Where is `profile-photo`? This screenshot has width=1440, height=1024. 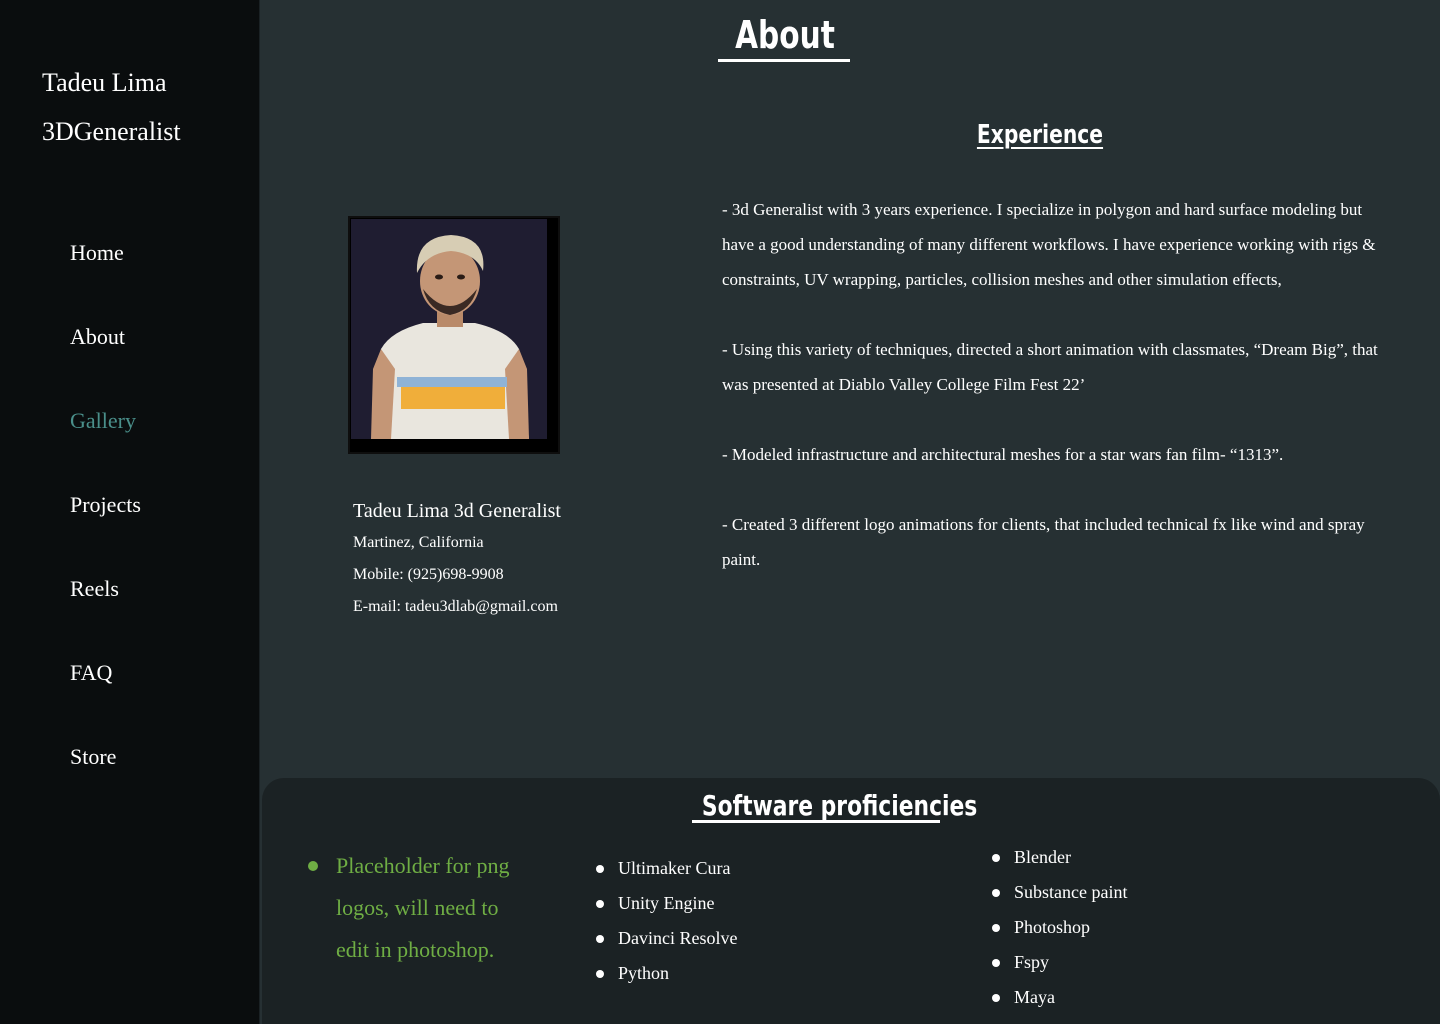 profile-photo is located at coordinates (449, 329).